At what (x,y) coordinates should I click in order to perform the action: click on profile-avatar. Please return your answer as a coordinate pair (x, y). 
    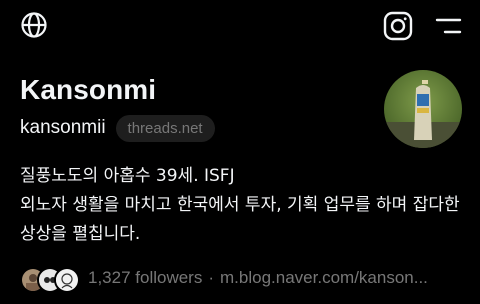
    Looking at the image, I should click on (423, 109).